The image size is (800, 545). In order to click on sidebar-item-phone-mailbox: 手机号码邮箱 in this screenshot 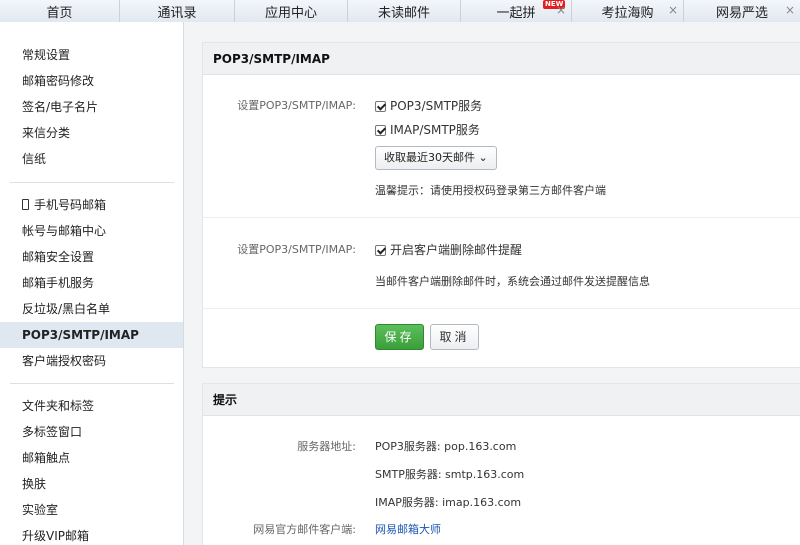, I will do `click(91, 205)`.